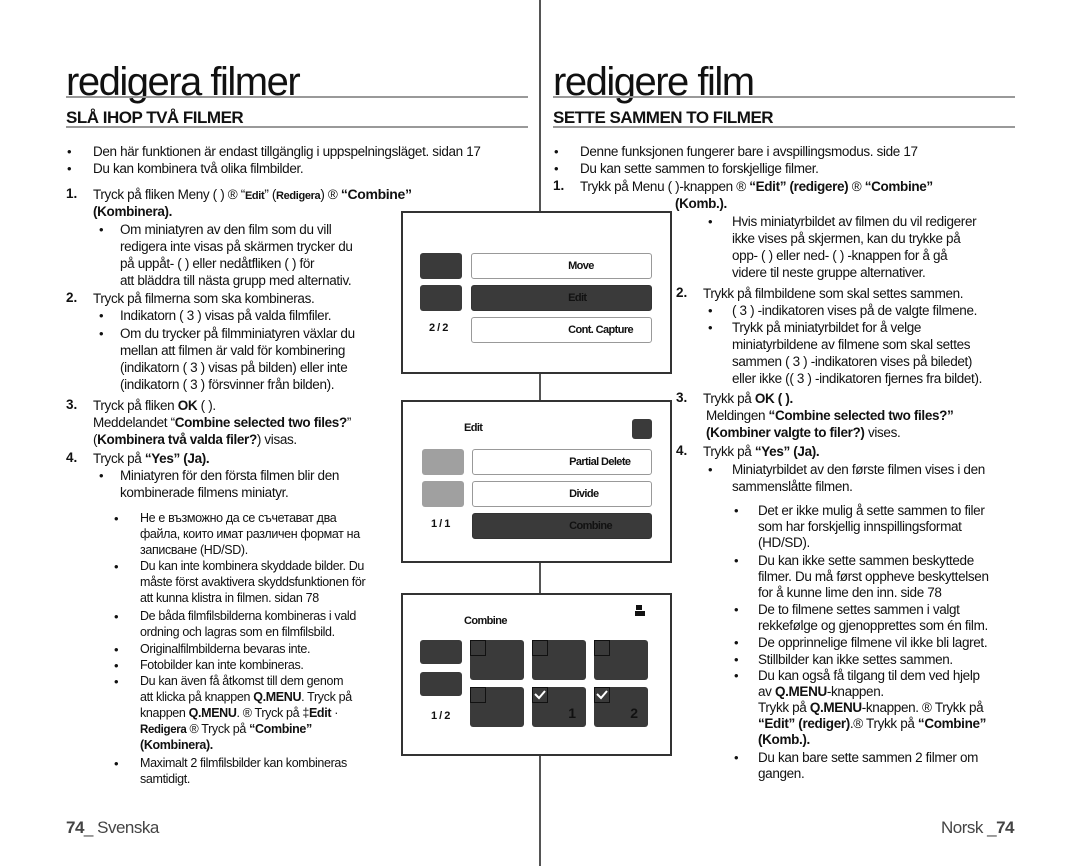 This screenshot has height=866, width=1080. I want to click on note-line: av Q.MENU-knappen., so click(821, 691).